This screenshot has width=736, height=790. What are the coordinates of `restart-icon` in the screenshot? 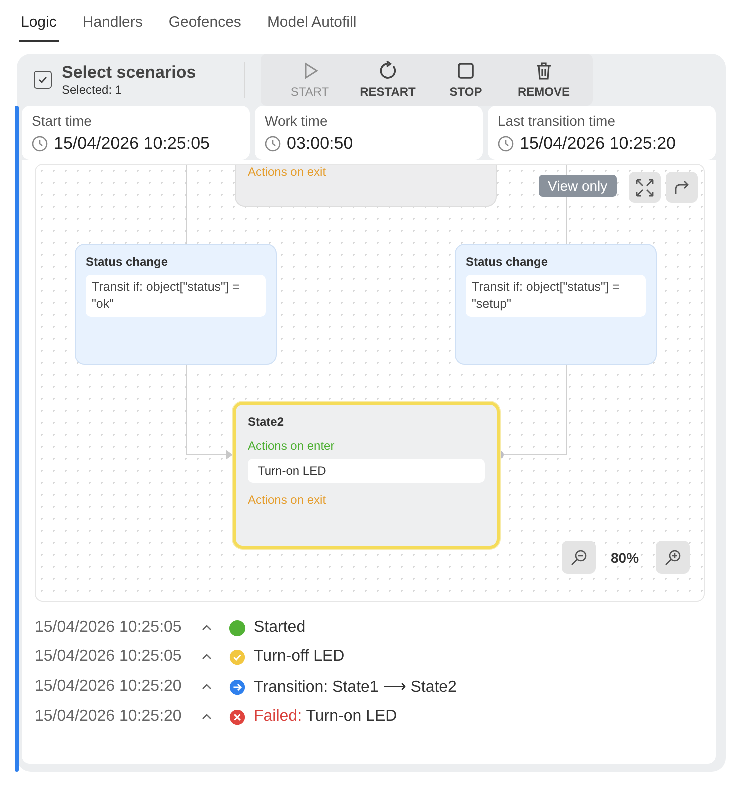 It's located at (388, 71).